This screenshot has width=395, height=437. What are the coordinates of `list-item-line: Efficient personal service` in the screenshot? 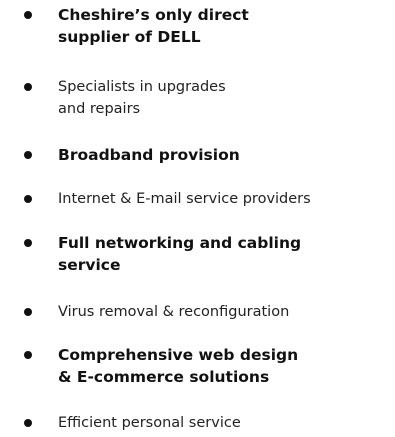 It's located at (149, 423).